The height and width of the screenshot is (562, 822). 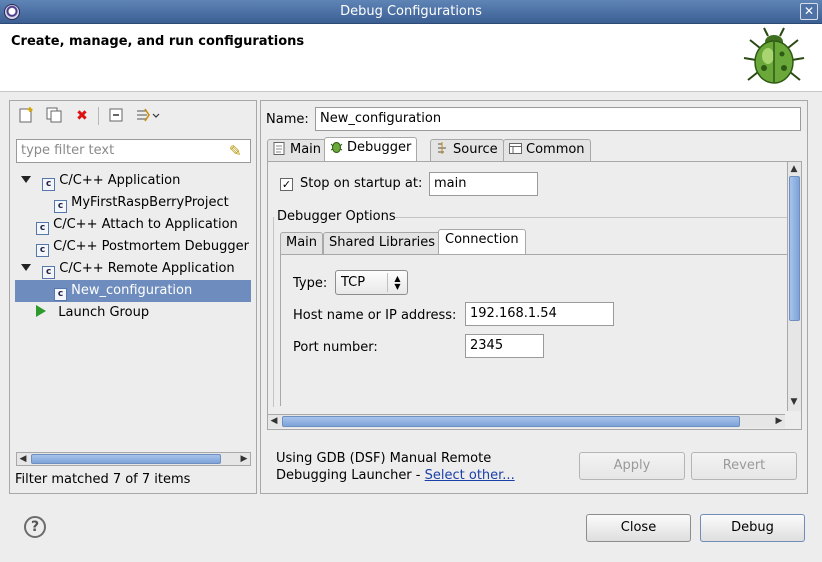 What do you see at coordinates (774, 55) in the screenshot?
I see `bug-icon` at bounding box center [774, 55].